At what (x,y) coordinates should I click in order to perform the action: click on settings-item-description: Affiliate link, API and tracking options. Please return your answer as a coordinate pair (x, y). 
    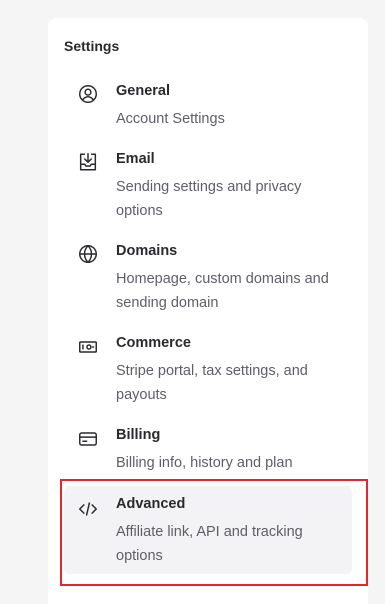
    Looking at the image, I should click on (209, 544).